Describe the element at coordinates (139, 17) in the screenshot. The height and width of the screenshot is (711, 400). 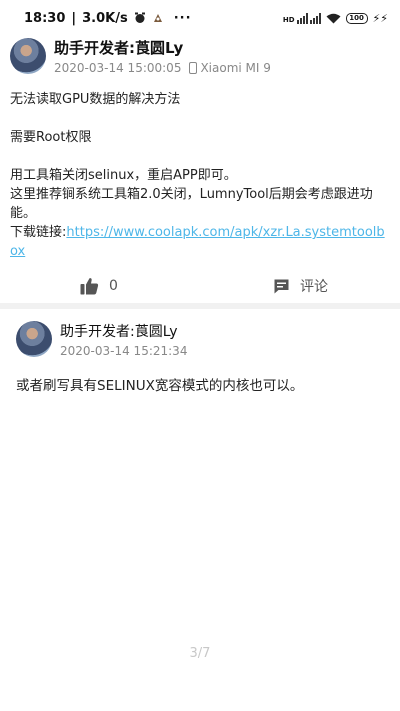
I see `alarm-icon` at that location.